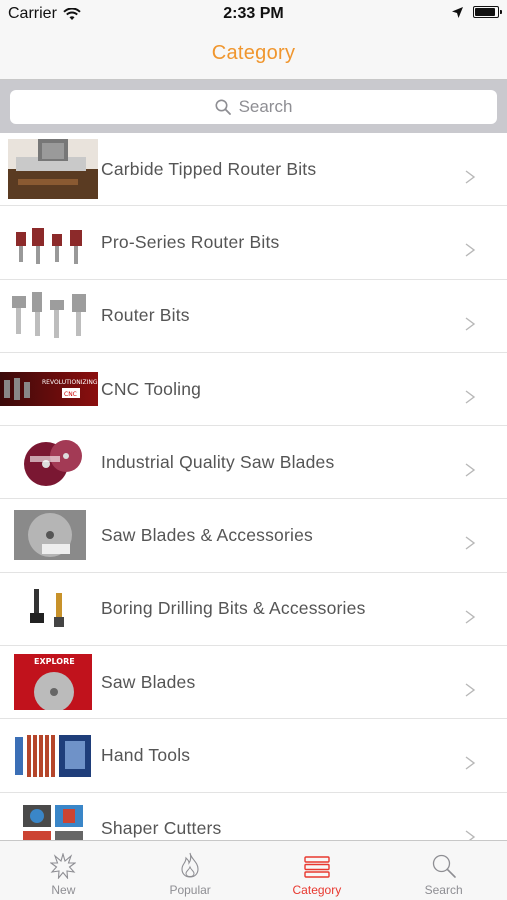 The height and width of the screenshot is (900, 507). What do you see at coordinates (63, 890) in the screenshot?
I see `tab-new-label: New` at bounding box center [63, 890].